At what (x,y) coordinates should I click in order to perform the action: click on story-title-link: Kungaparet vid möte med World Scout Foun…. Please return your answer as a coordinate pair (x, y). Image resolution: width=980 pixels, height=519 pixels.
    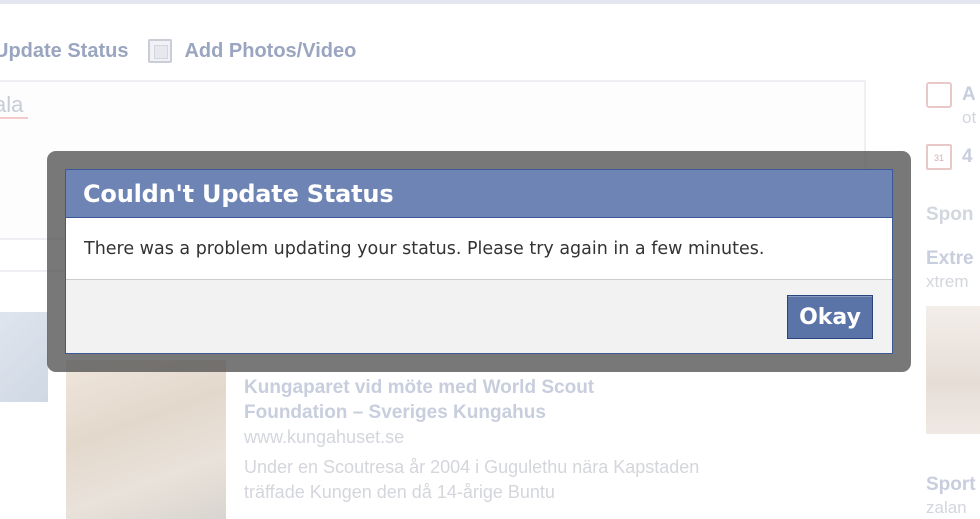
    Looking at the image, I should click on (459, 400).